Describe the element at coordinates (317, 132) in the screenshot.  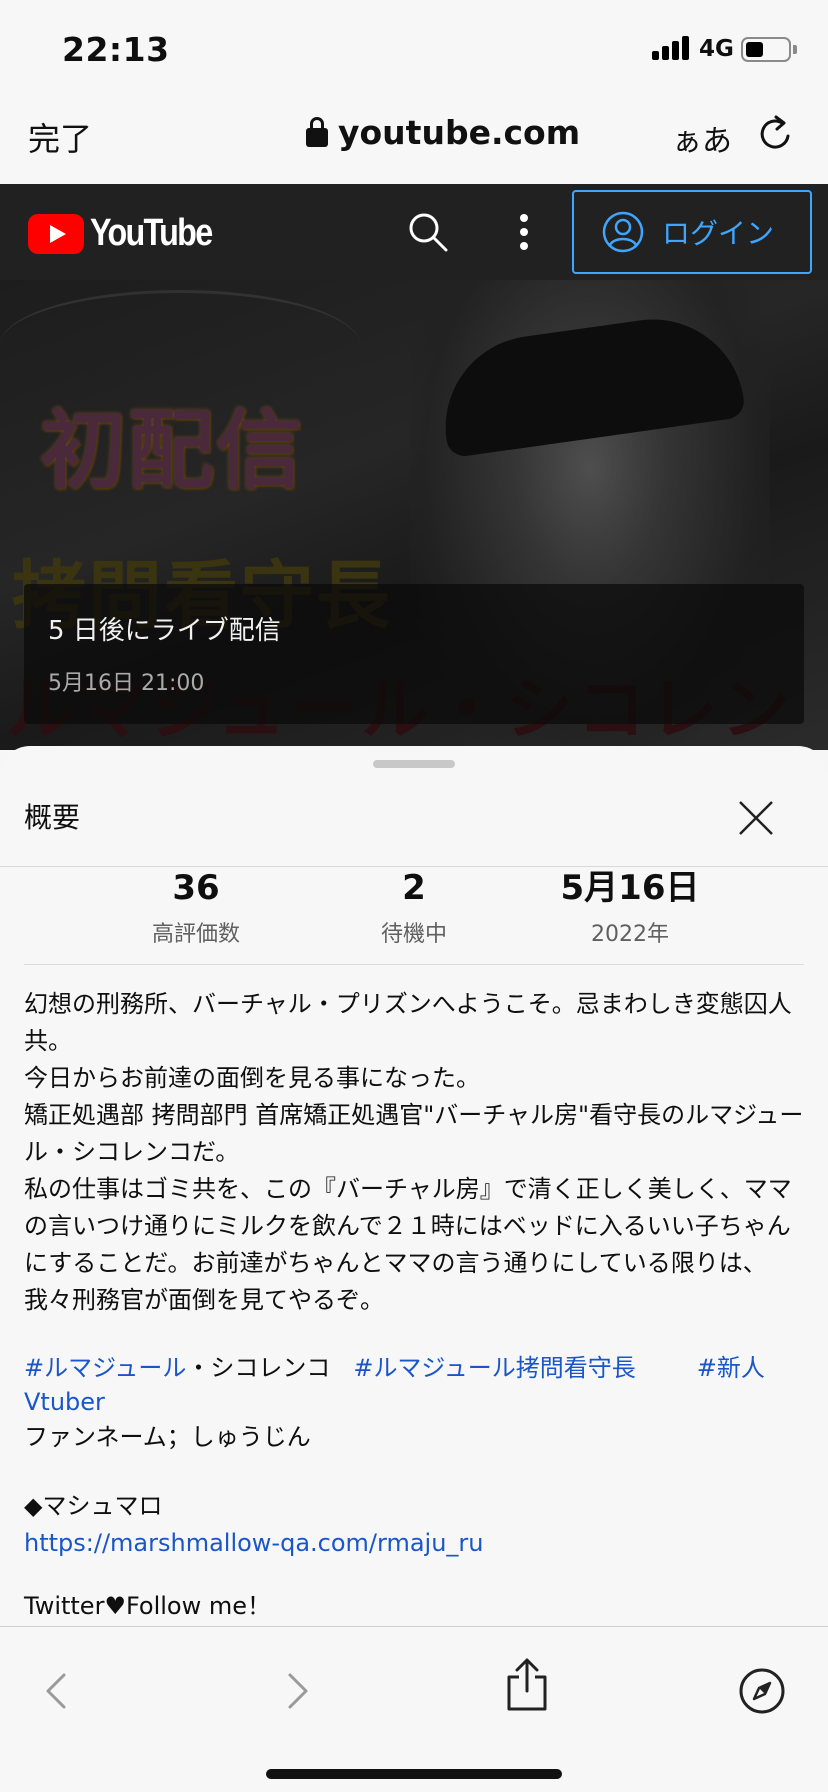
I see `lock-icon` at that location.